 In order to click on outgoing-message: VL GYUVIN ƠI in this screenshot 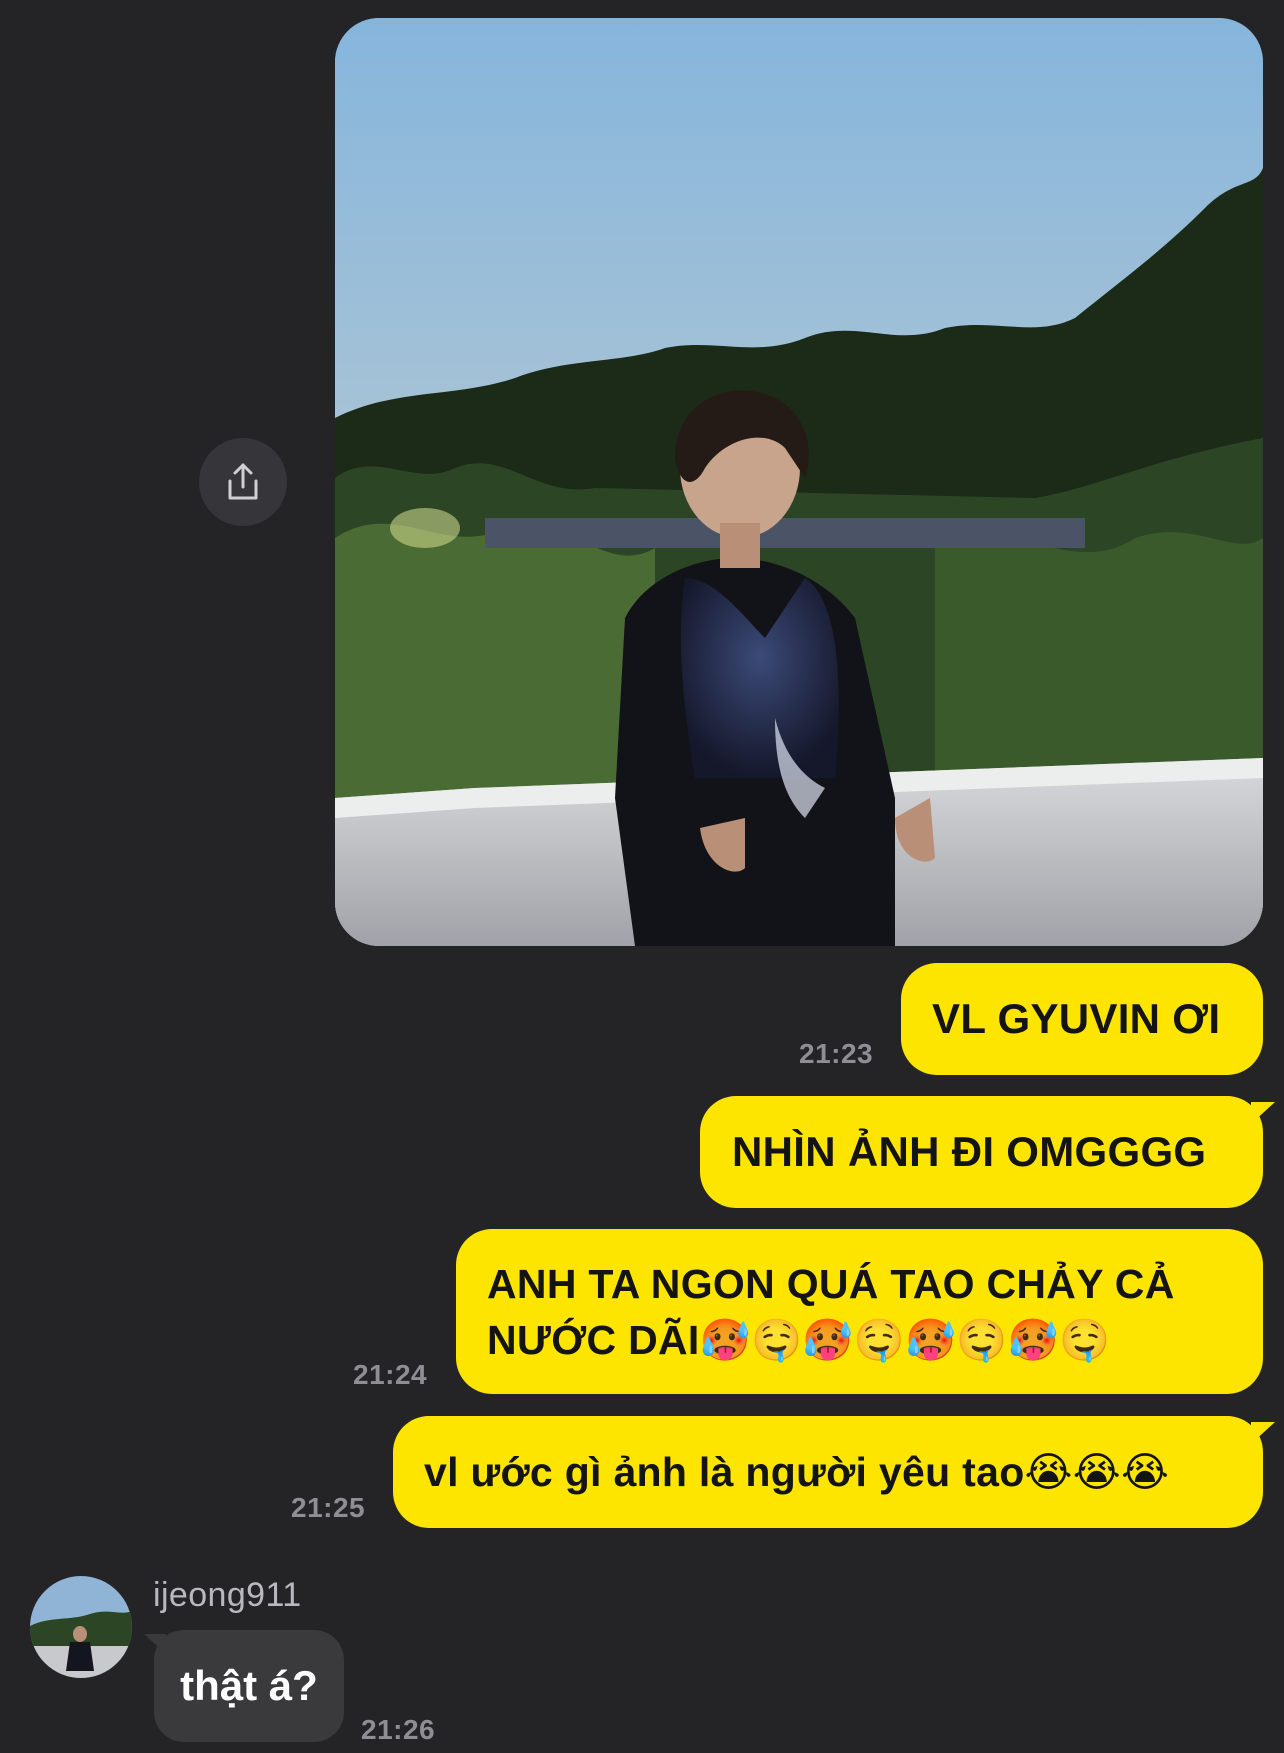, I will do `click(1082, 1019)`.